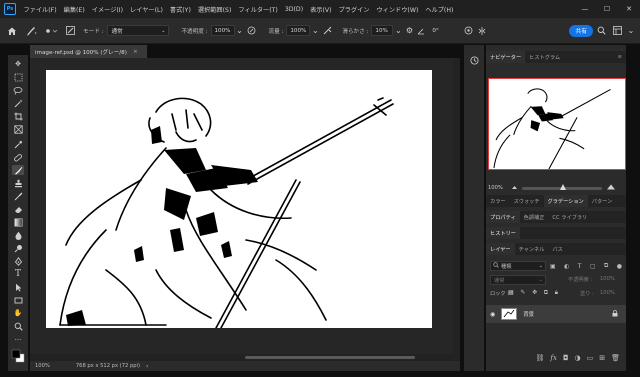  I want to click on tab-color: カラー, so click(498, 201).